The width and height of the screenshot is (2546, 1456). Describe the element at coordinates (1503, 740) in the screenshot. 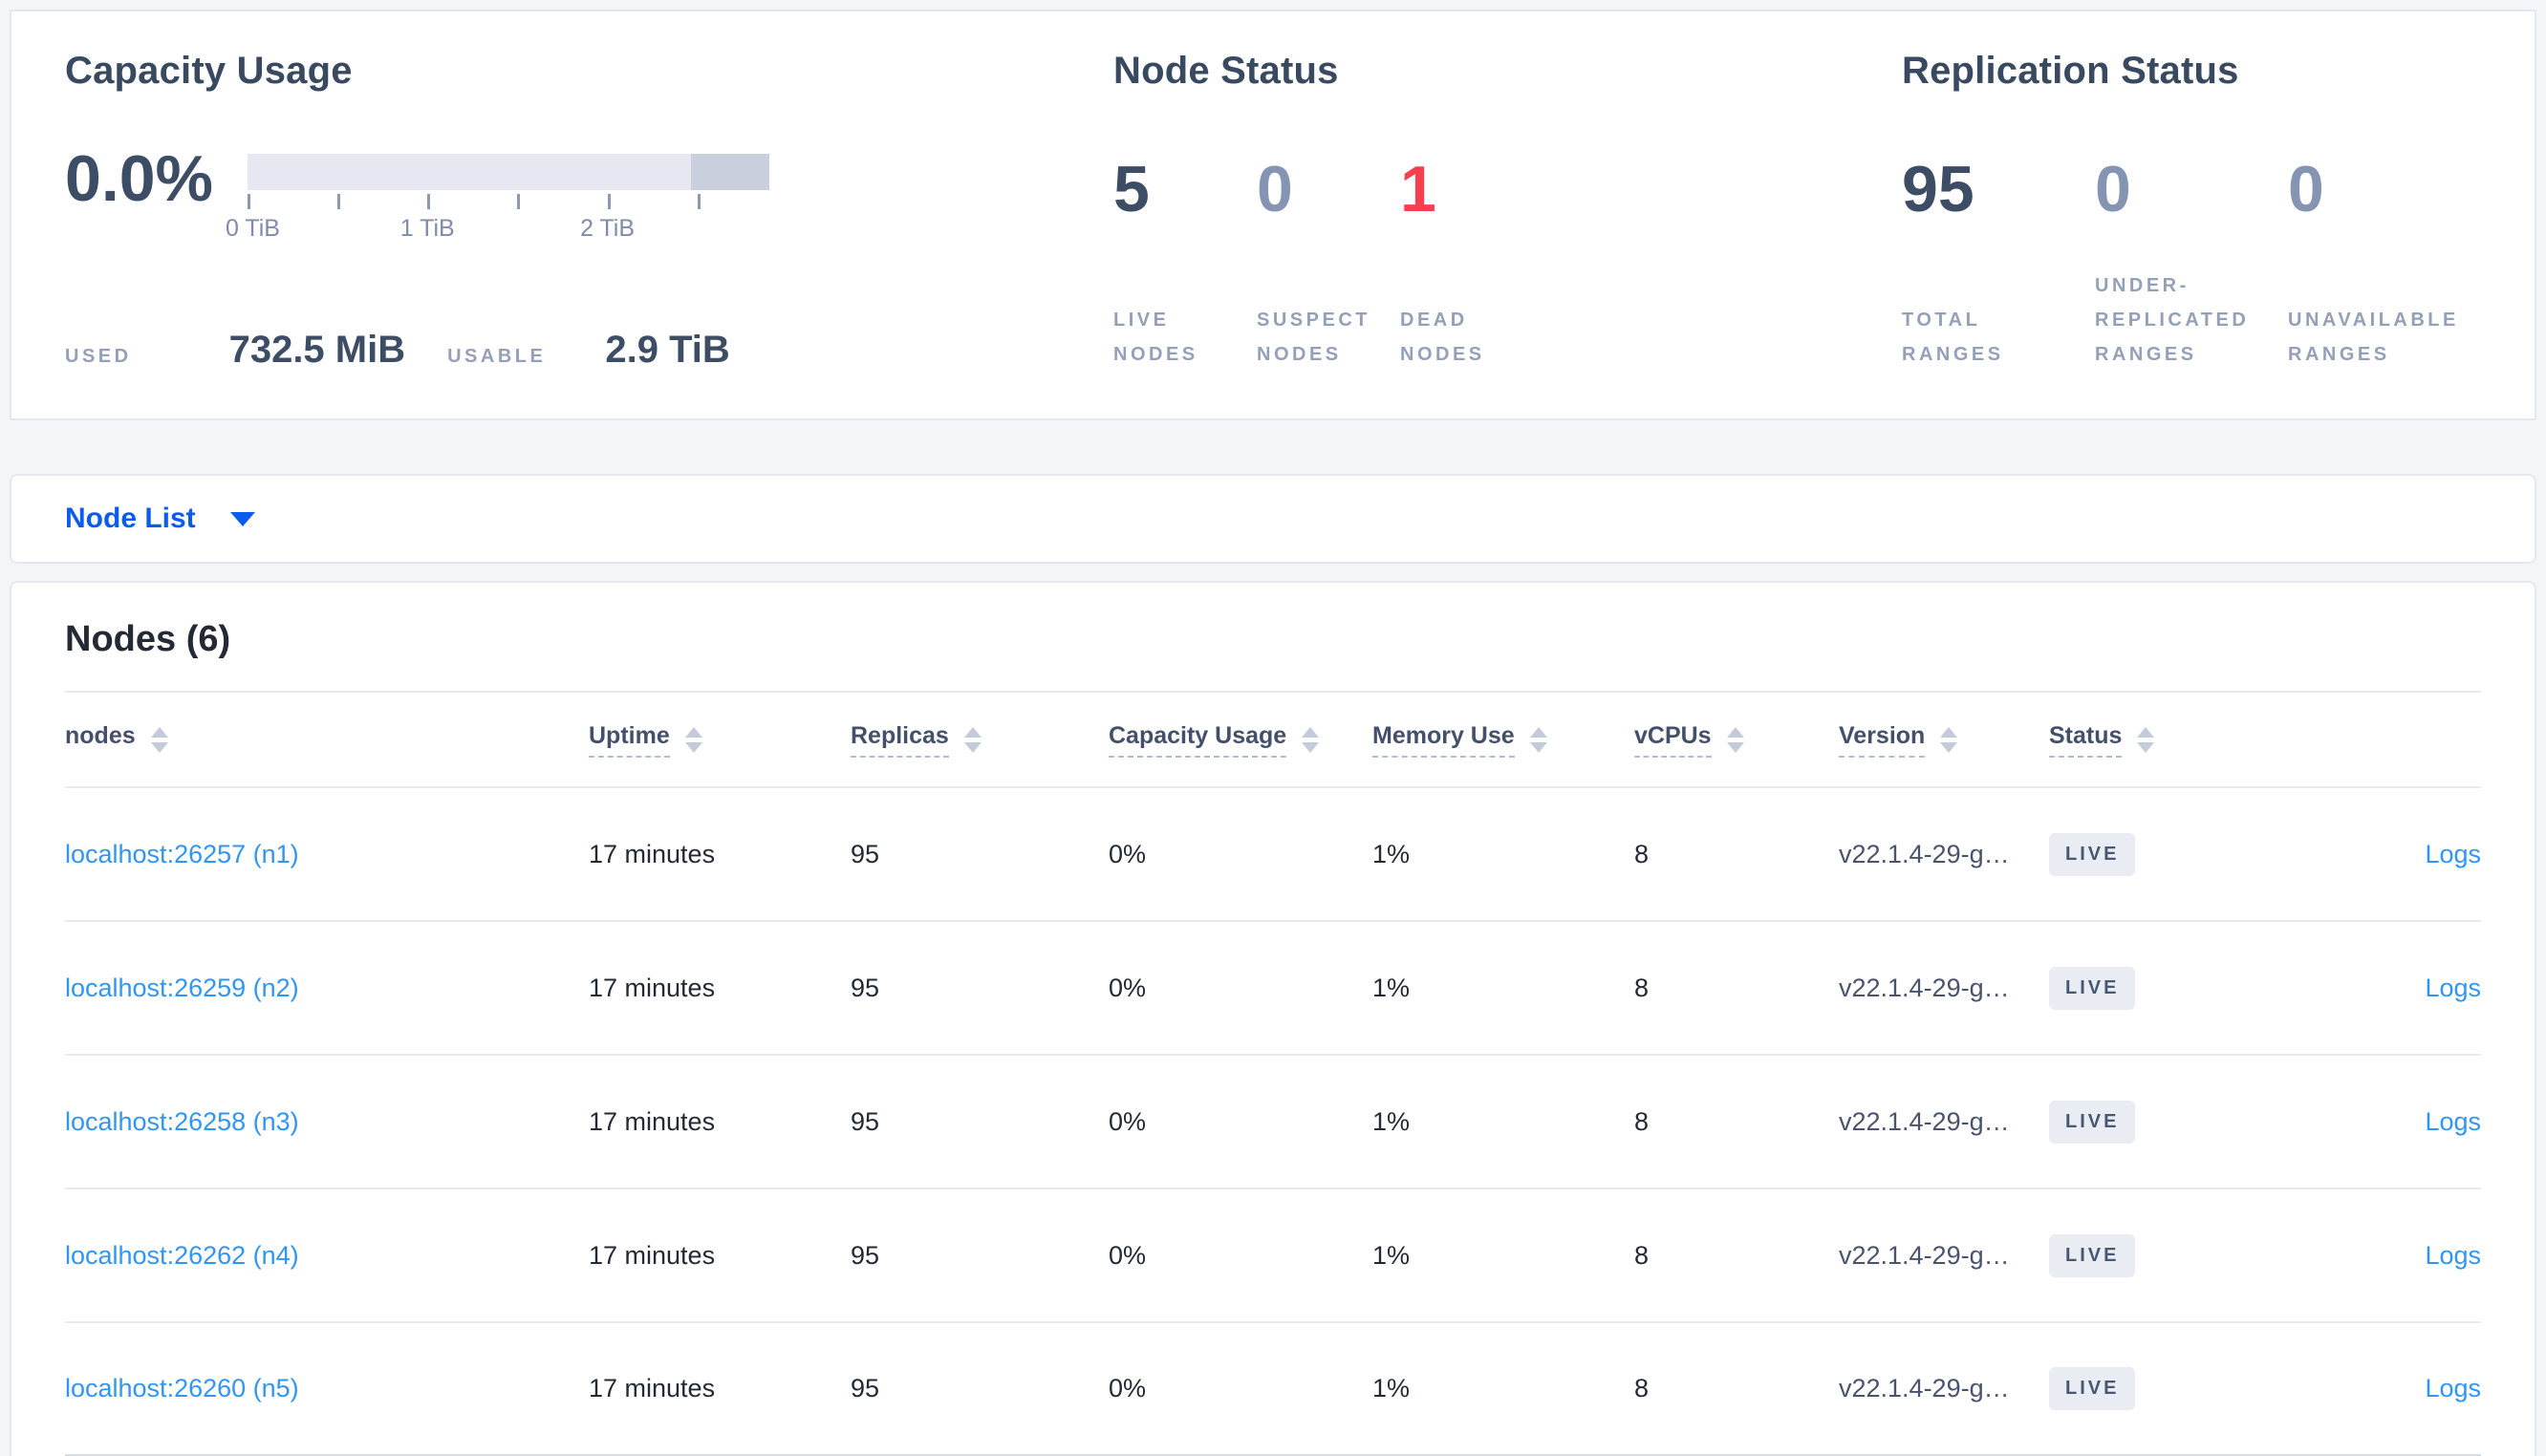

I see `column-header-memory: Memory Use` at that location.